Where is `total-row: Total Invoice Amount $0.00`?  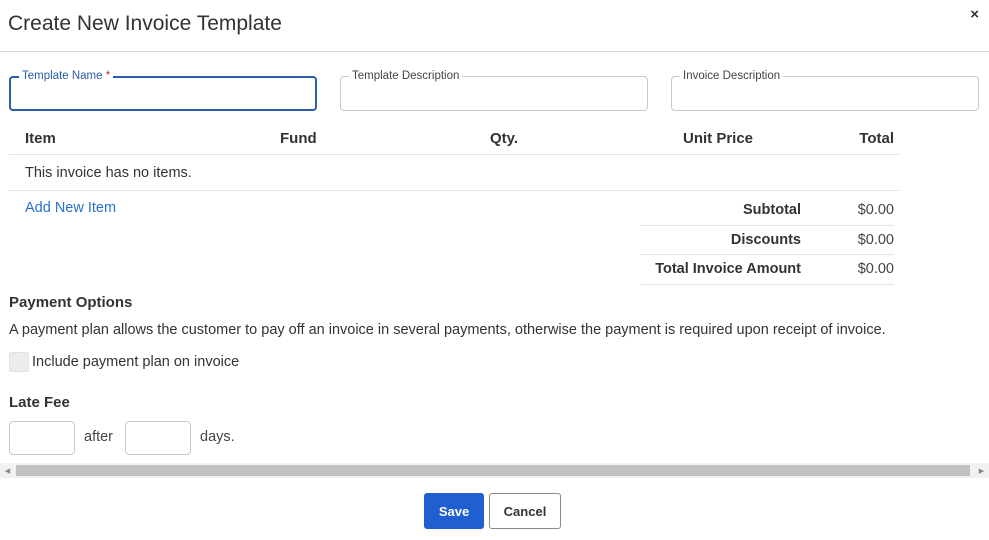
total-row: Total Invoice Amount $0.00 is located at coordinates (767, 270).